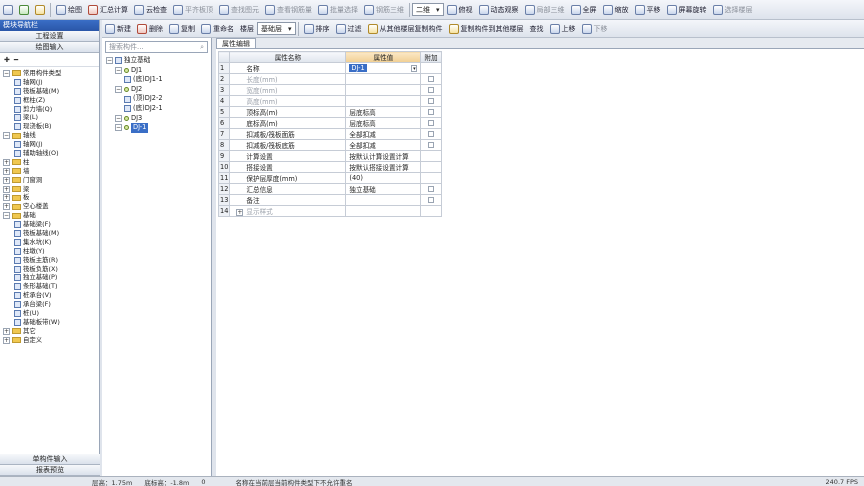  What do you see at coordinates (156, 80) in the screenshot?
I see `component-node: (底)DJ1-1` at bounding box center [156, 80].